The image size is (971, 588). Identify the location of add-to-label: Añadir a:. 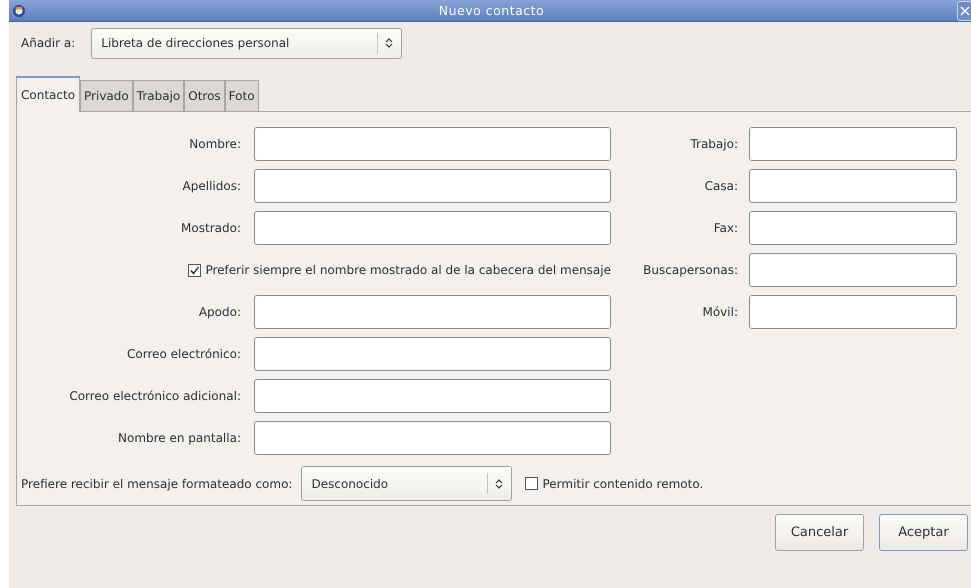
(48, 43).